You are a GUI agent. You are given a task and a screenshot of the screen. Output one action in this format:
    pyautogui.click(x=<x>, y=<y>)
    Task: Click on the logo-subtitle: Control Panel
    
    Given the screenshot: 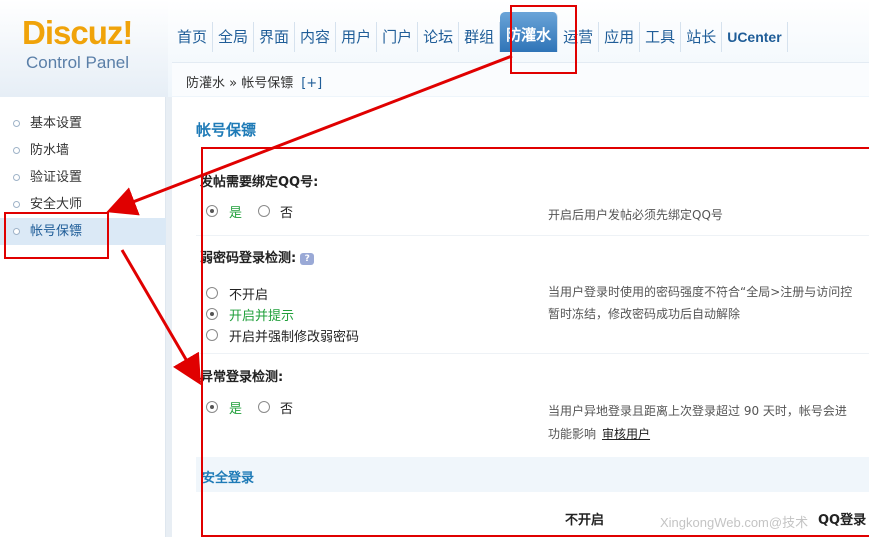 What is the action you would take?
    pyautogui.click(x=78, y=62)
    